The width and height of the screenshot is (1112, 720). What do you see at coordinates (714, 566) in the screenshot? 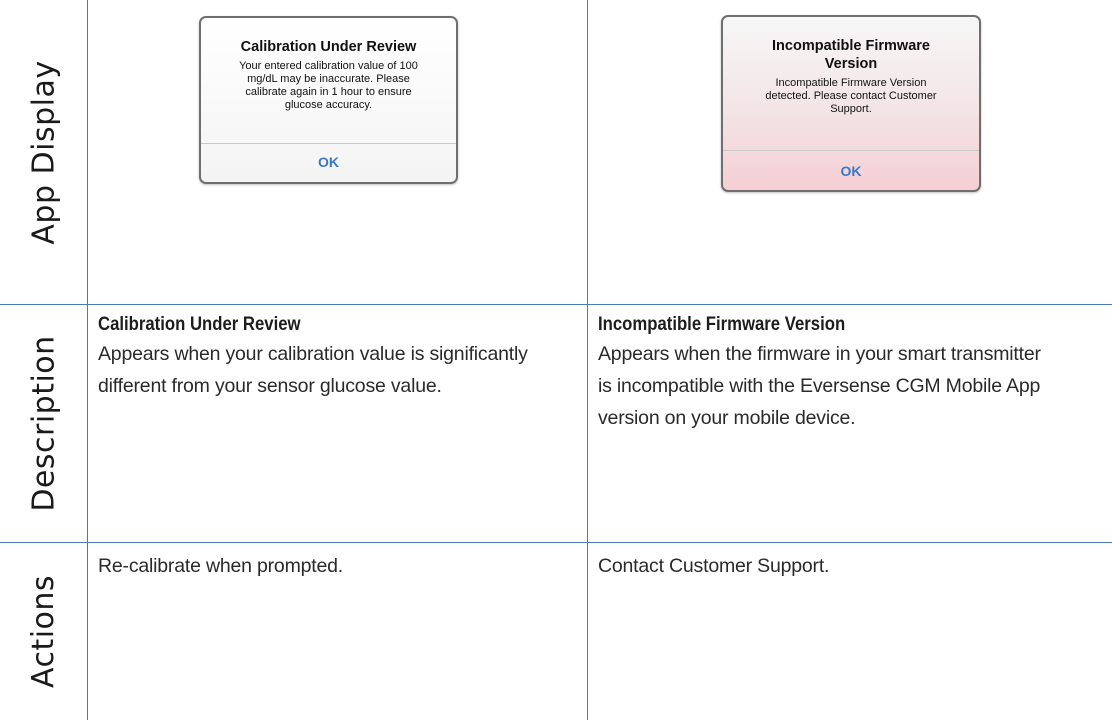
I see `action-text: Contact Customer Support.` at bounding box center [714, 566].